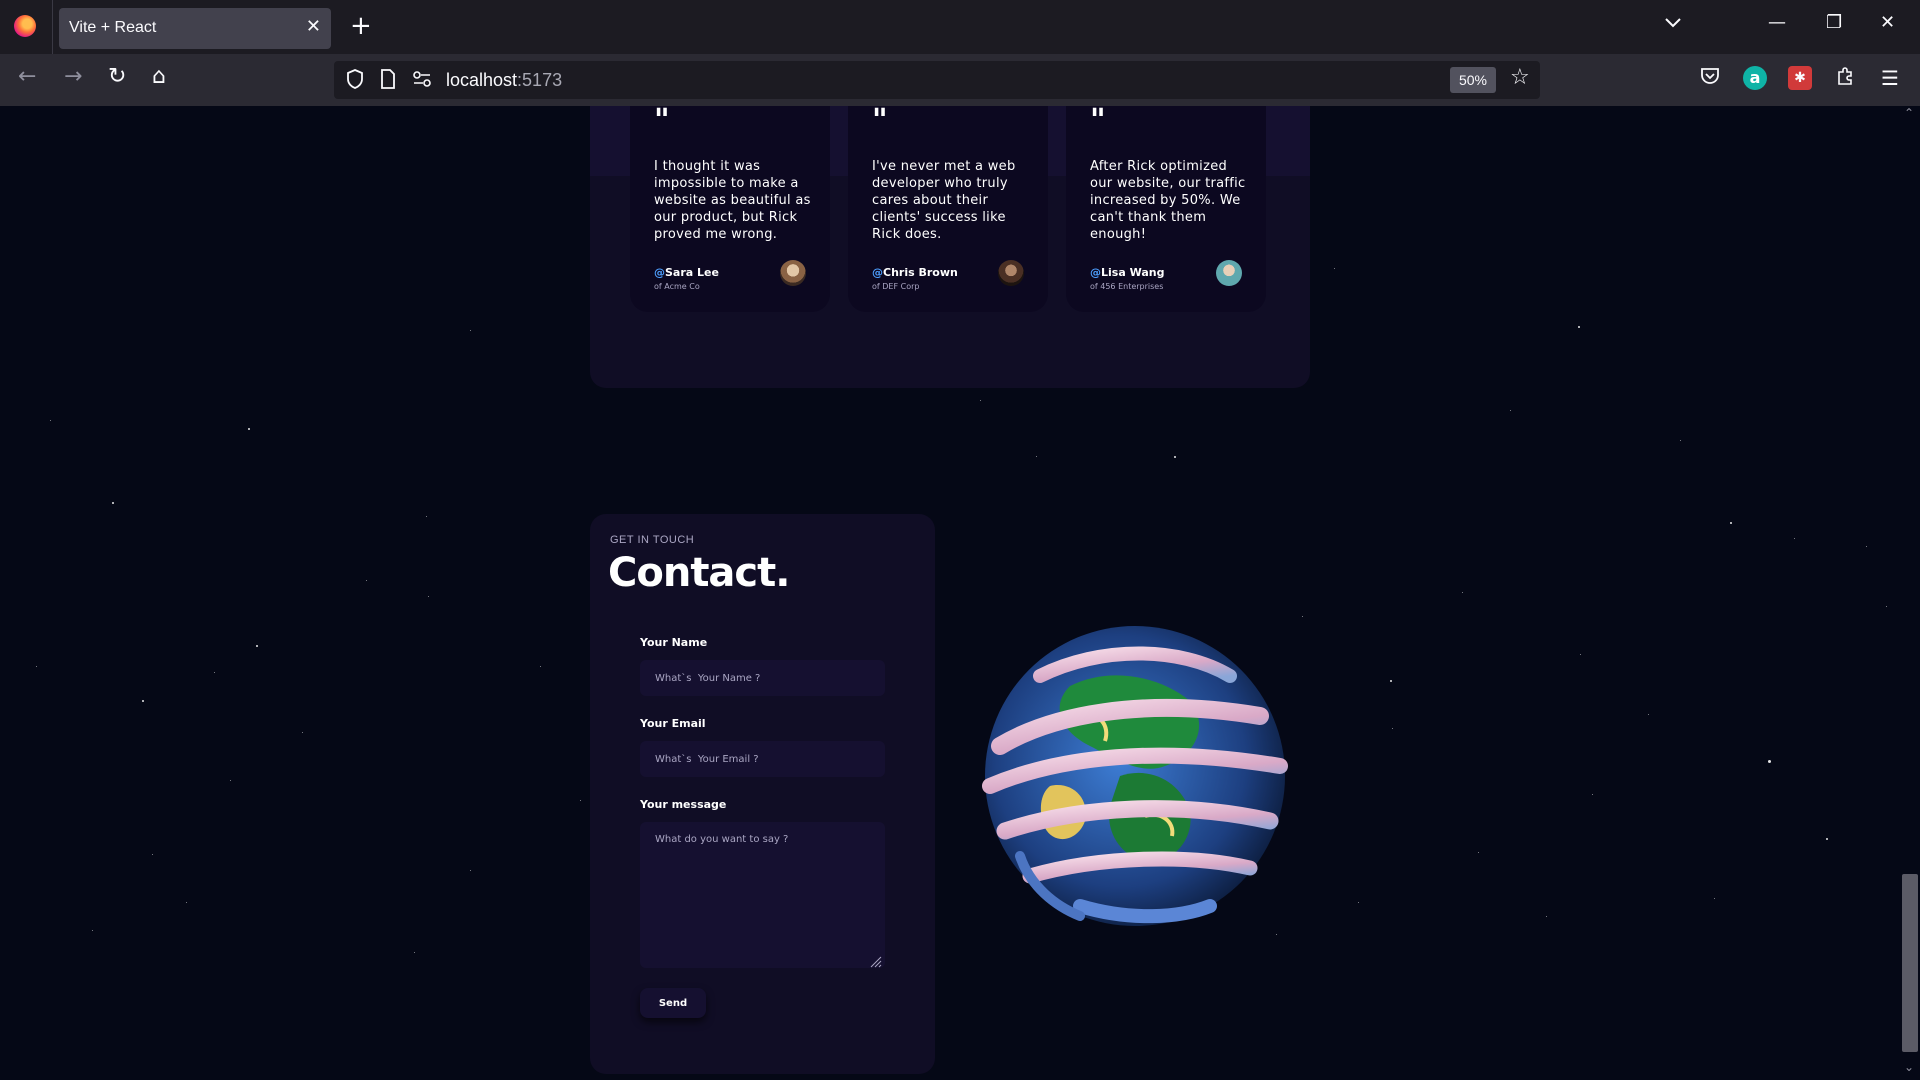 The width and height of the screenshot is (1920, 1080). Describe the element at coordinates (482, 80) in the screenshot. I see `url-host: localhost` at that location.